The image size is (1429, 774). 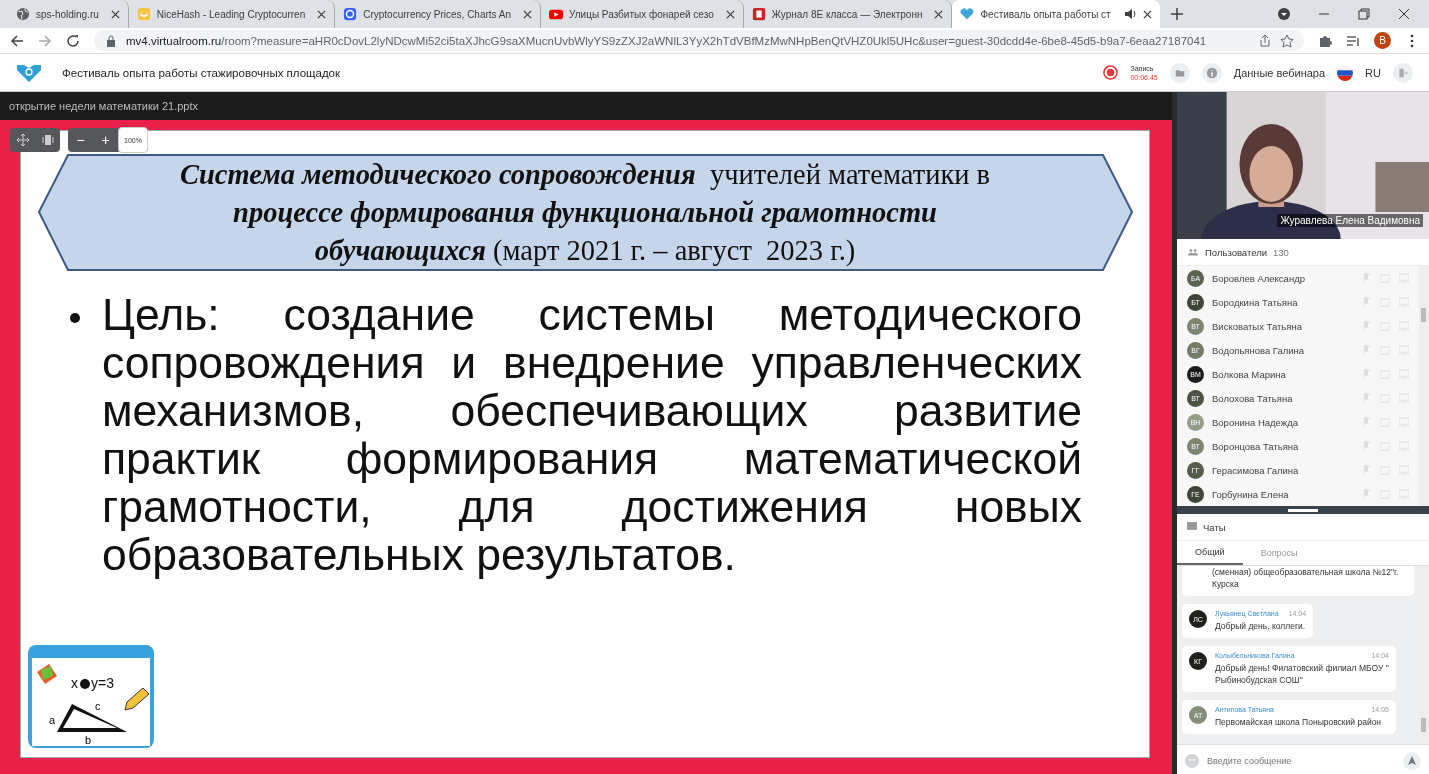 What do you see at coordinates (1373, 72) in the screenshot?
I see `language-label: RU` at bounding box center [1373, 72].